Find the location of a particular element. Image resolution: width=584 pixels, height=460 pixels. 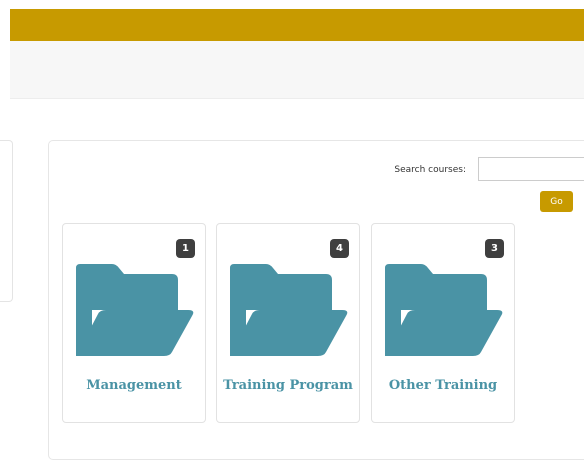

top-header-bar is located at coordinates (297, 25).